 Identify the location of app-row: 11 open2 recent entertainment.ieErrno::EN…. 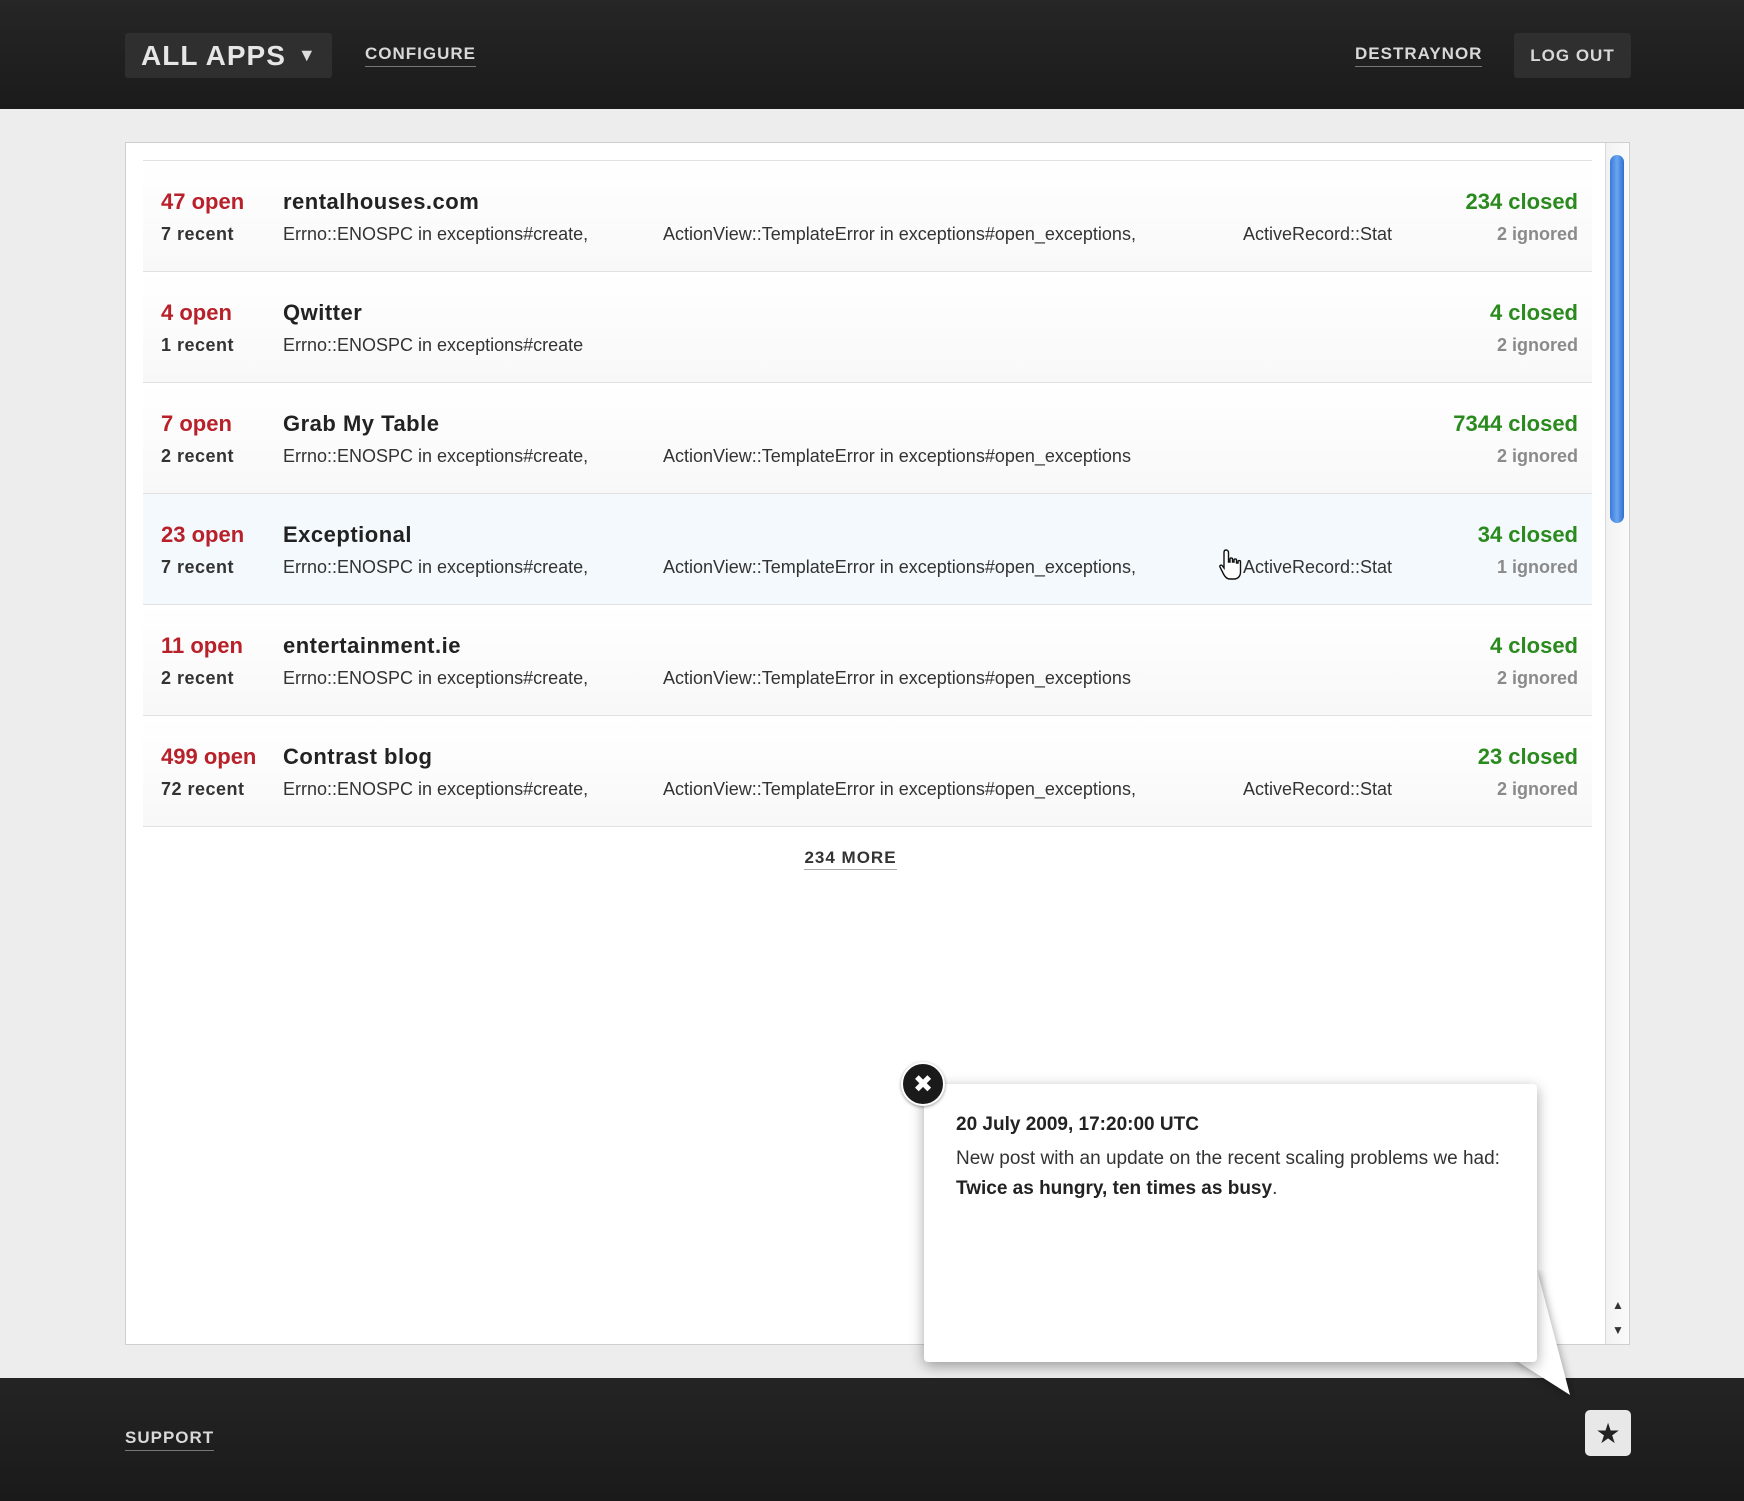
(867, 659).